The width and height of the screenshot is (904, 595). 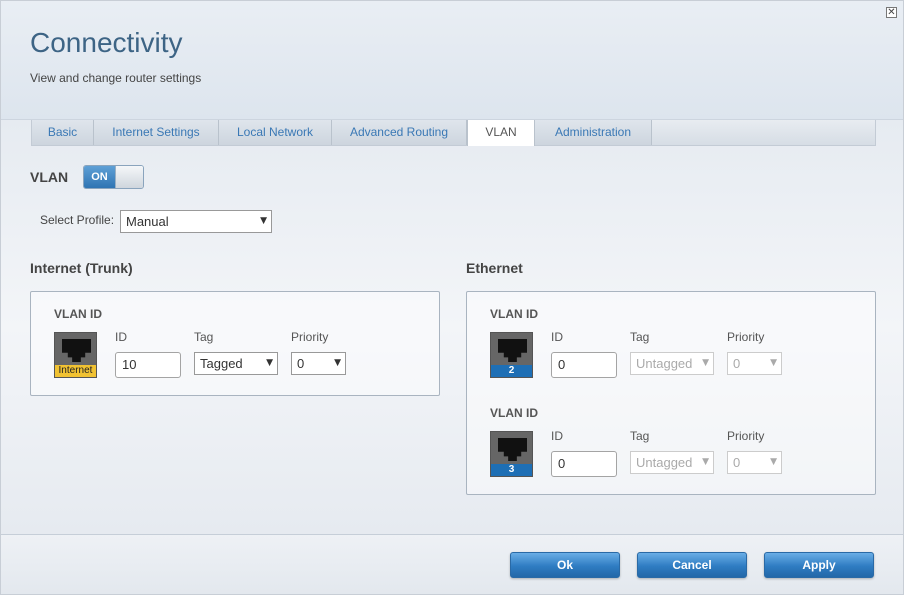 What do you see at coordinates (737, 363) in the screenshot?
I see `ethernet-port2-priority-value: 0` at bounding box center [737, 363].